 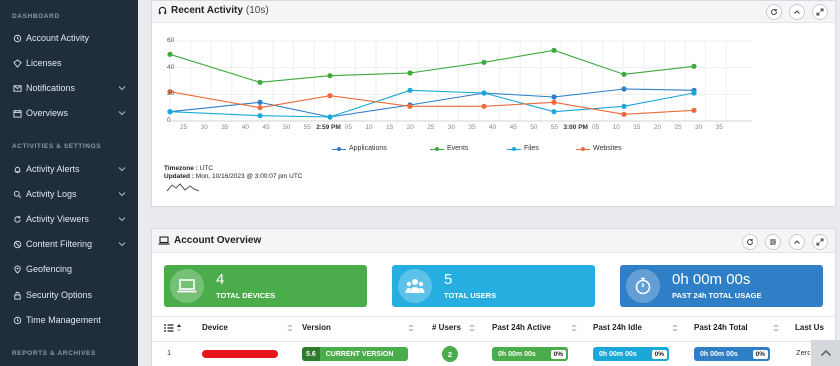 What do you see at coordinates (169, 120) in the screenshot?
I see `y-tick-label: 0` at bounding box center [169, 120].